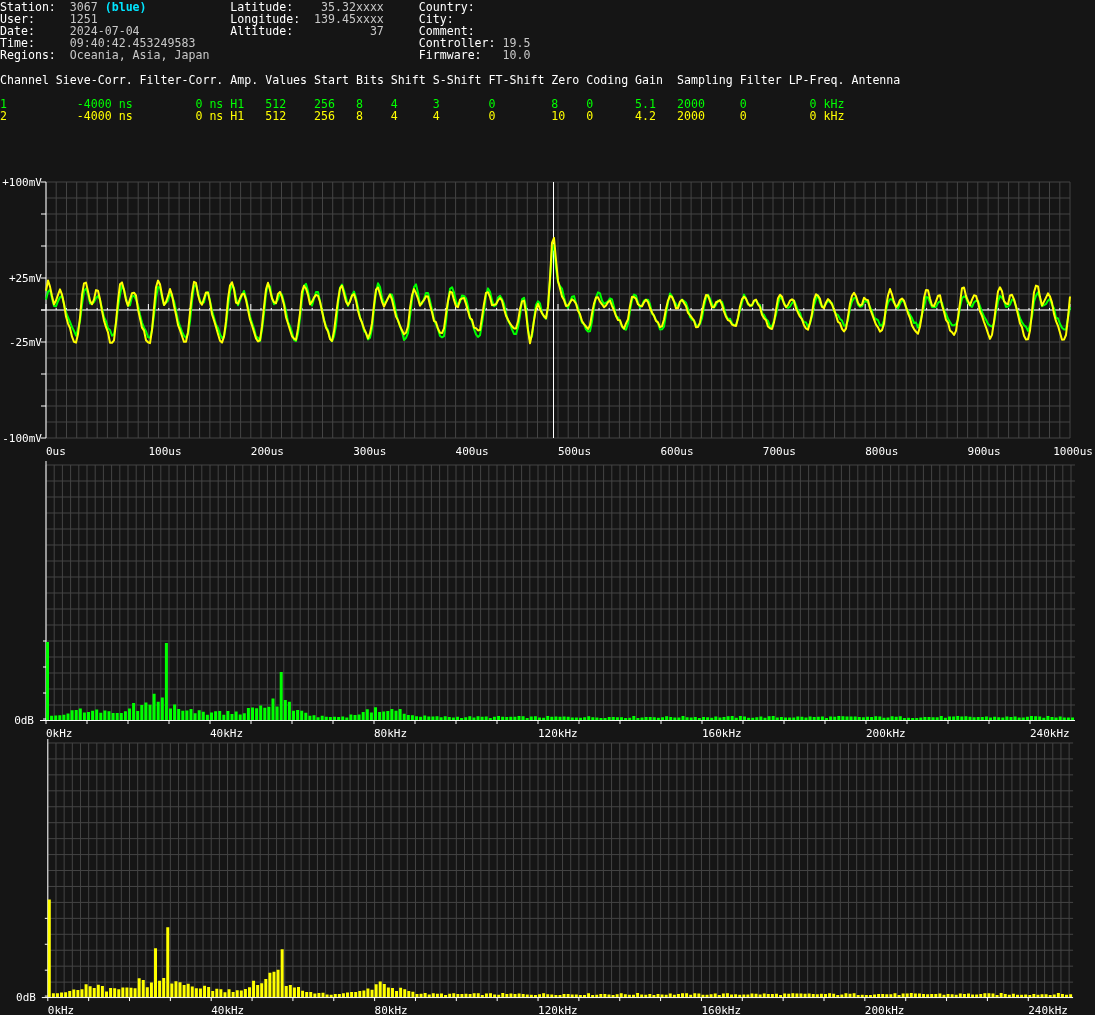  Describe the element at coordinates (516, 43) in the screenshot. I see `info-value: 19.5` at that location.